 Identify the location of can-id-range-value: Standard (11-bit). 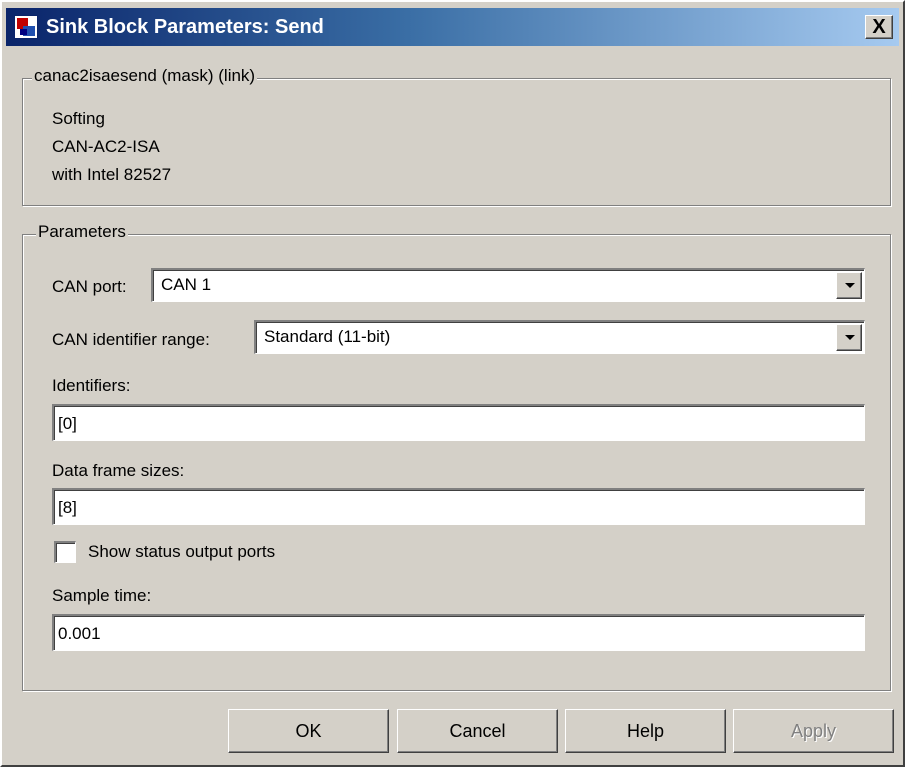
(327, 336).